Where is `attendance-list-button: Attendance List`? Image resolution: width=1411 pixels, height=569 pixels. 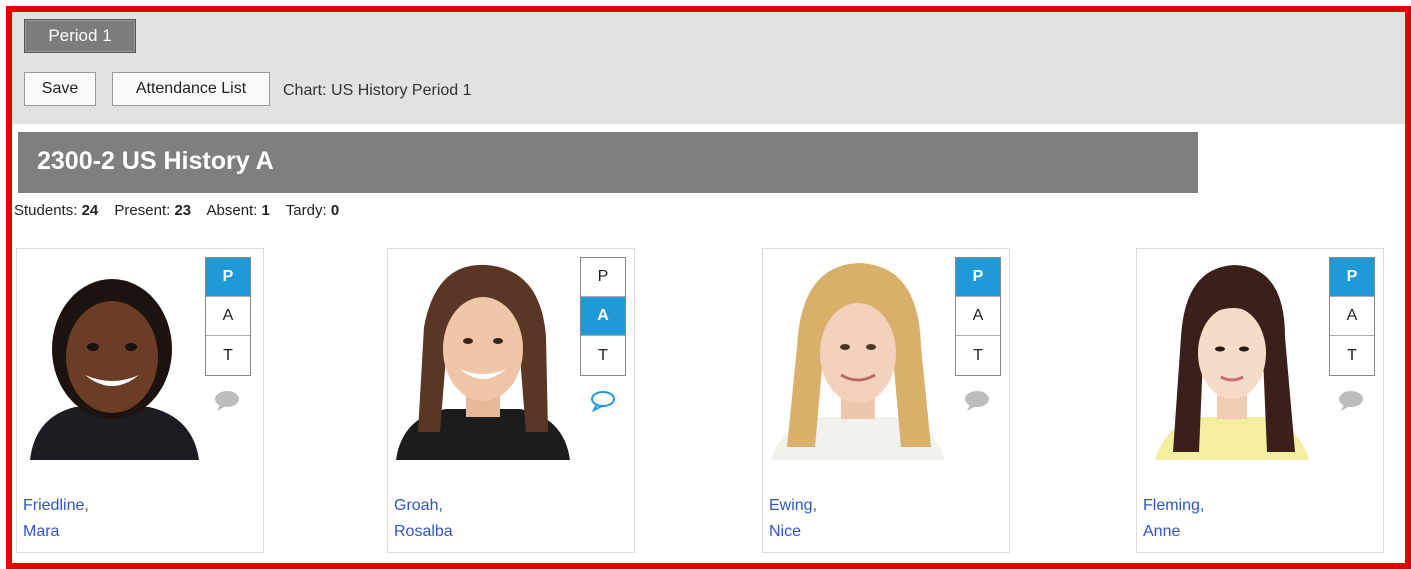
attendance-list-button: Attendance List is located at coordinates (191, 89).